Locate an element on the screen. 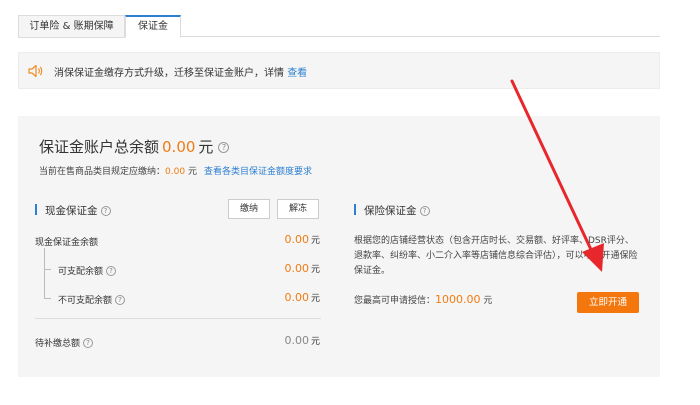 This screenshot has height=405, width=700. pending-total-label-row: 待补缴总额? is located at coordinates (64, 342).